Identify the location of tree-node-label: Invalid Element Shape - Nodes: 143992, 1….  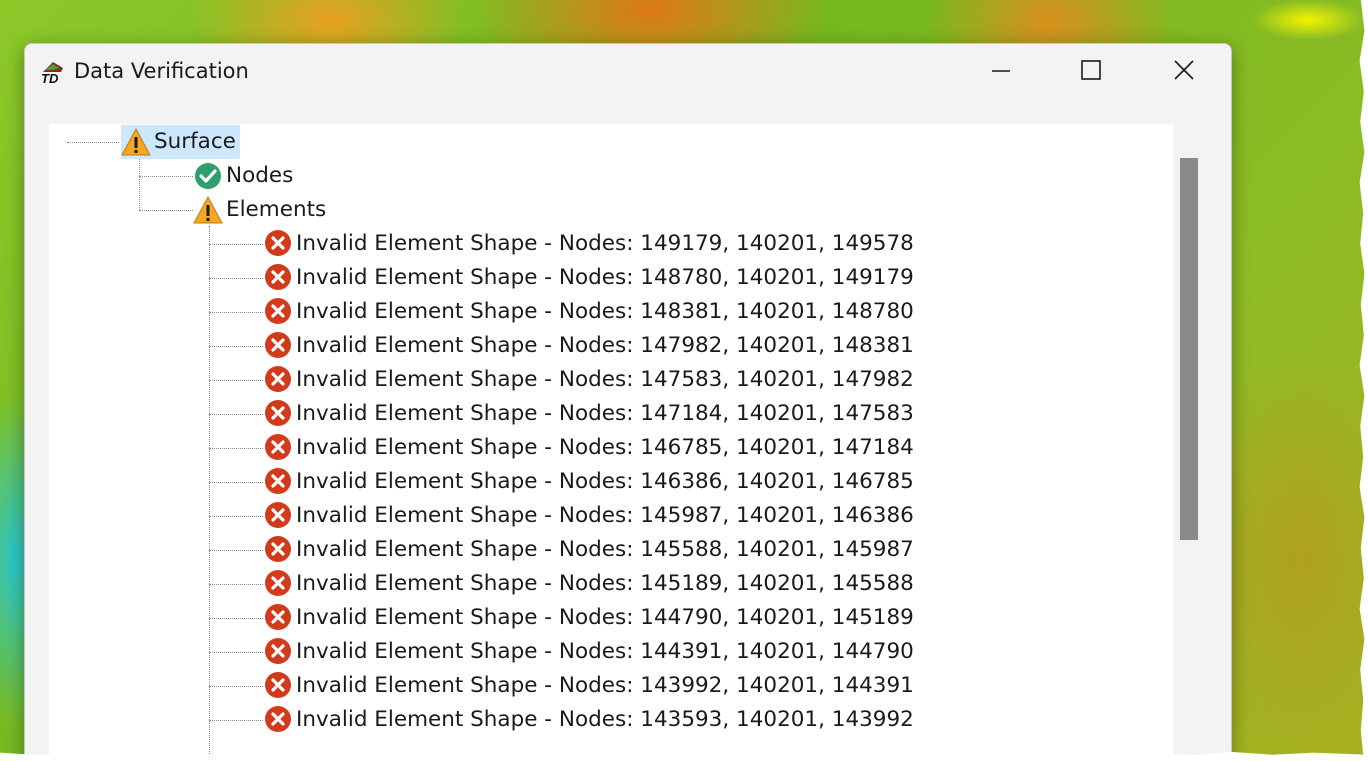
(605, 685).